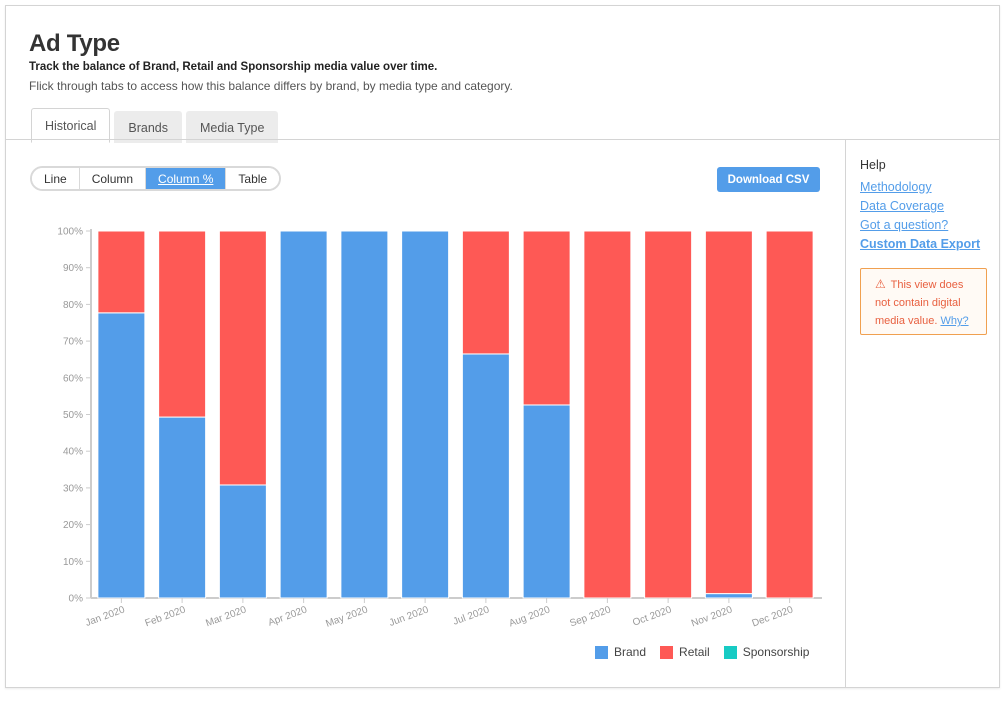 Image resolution: width=1003 pixels, height=721 pixels. Describe the element at coordinates (880, 284) in the screenshot. I see `warning-triangle-icon: ⚠` at that location.